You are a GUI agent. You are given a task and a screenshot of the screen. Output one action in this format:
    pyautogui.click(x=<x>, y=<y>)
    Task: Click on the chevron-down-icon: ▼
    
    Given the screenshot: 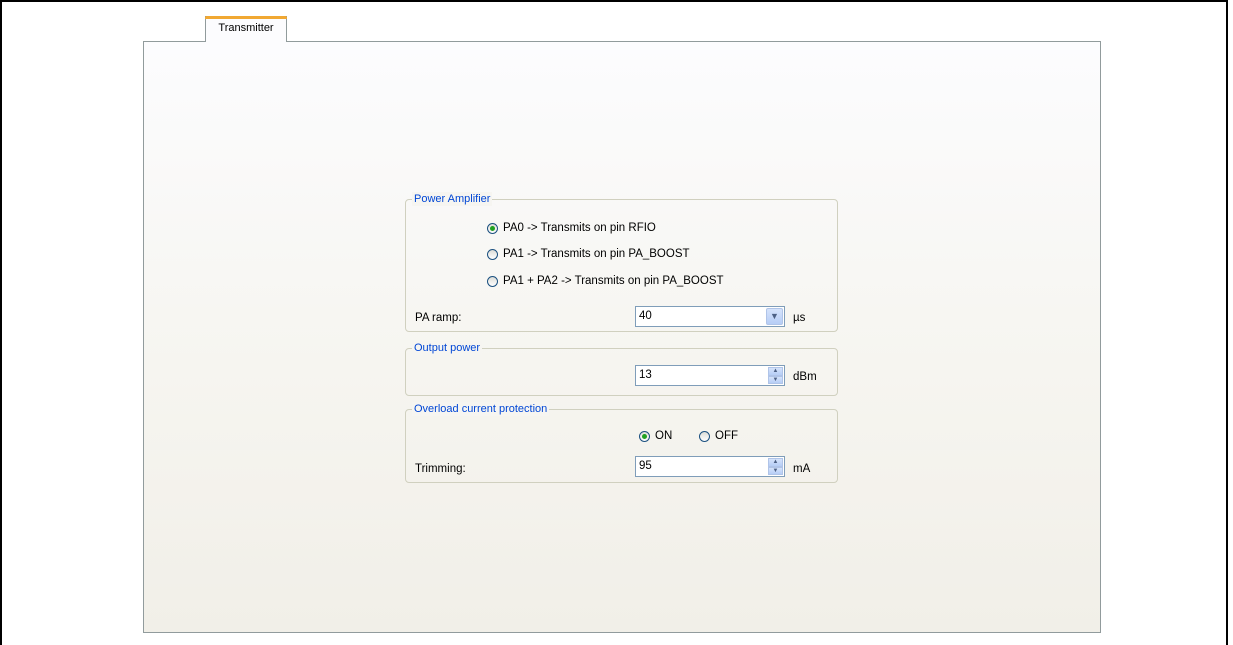 What is the action you would take?
    pyautogui.click(x=774, y=316)
    